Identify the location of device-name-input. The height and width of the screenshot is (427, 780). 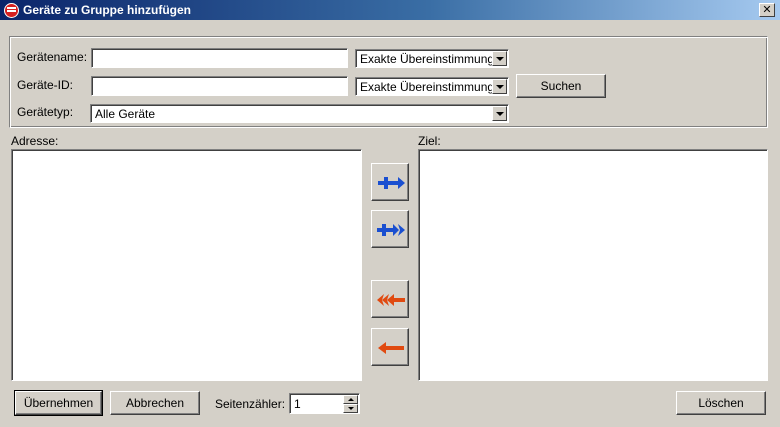
(219, 58).